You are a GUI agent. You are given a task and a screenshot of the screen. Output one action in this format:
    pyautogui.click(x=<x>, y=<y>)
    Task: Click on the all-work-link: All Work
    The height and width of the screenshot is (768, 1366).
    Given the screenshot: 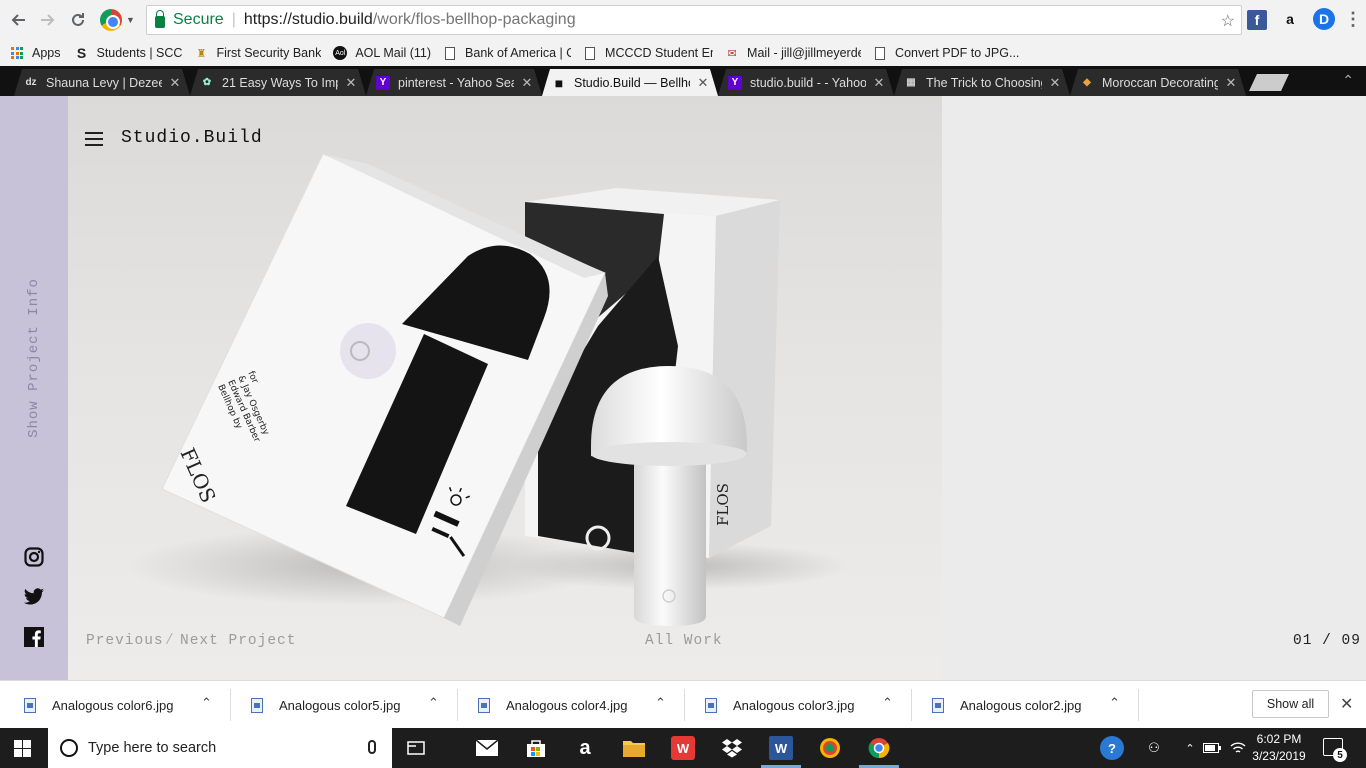 What is the action you would take?
    pyautogui.click(x=684, y=641)
    